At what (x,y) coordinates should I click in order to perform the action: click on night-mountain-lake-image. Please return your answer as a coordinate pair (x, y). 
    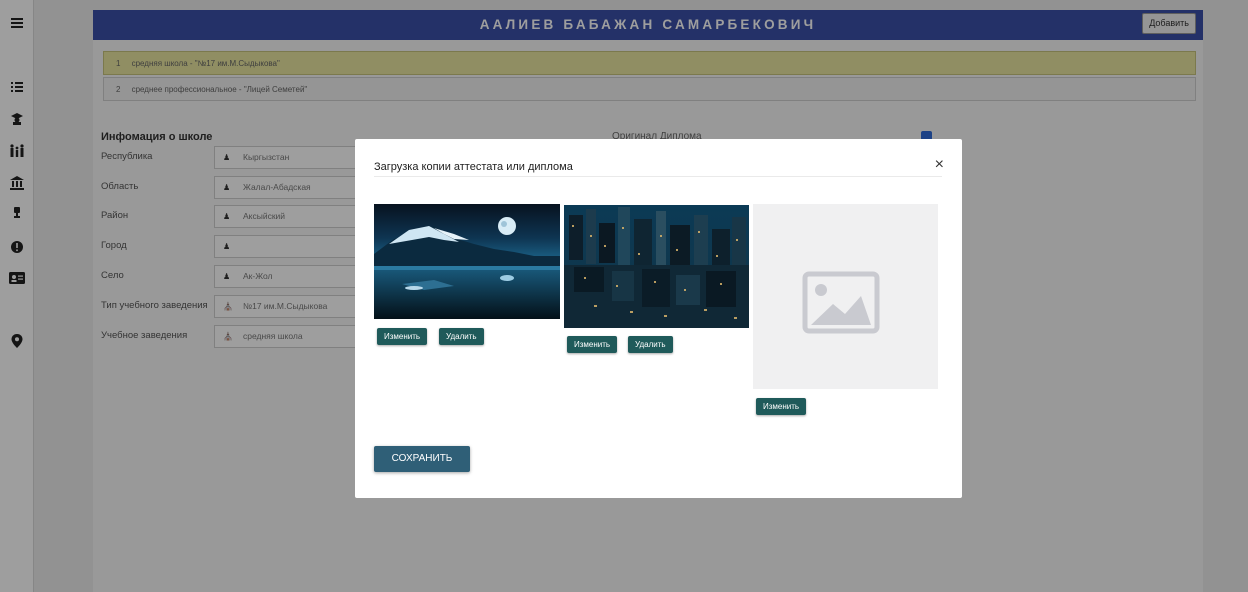
    Looking at the image, I should click on (467, 261).